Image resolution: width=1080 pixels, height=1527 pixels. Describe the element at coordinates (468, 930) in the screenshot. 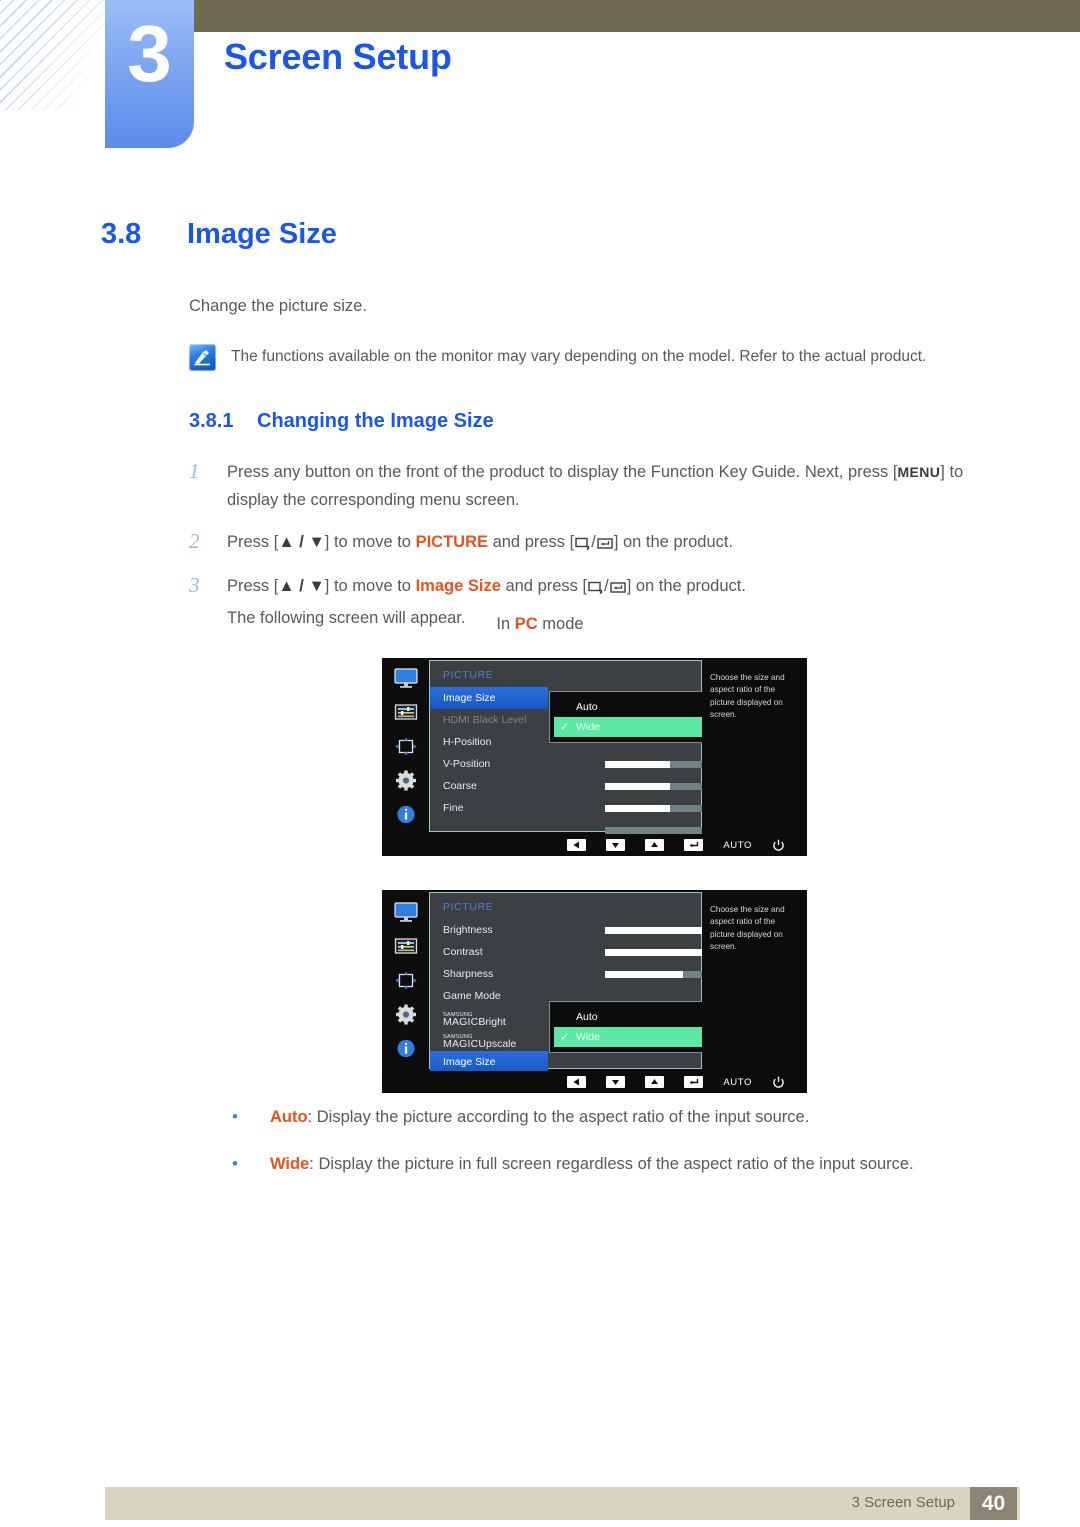

I see `osd-row-label: Brightness` at that location.